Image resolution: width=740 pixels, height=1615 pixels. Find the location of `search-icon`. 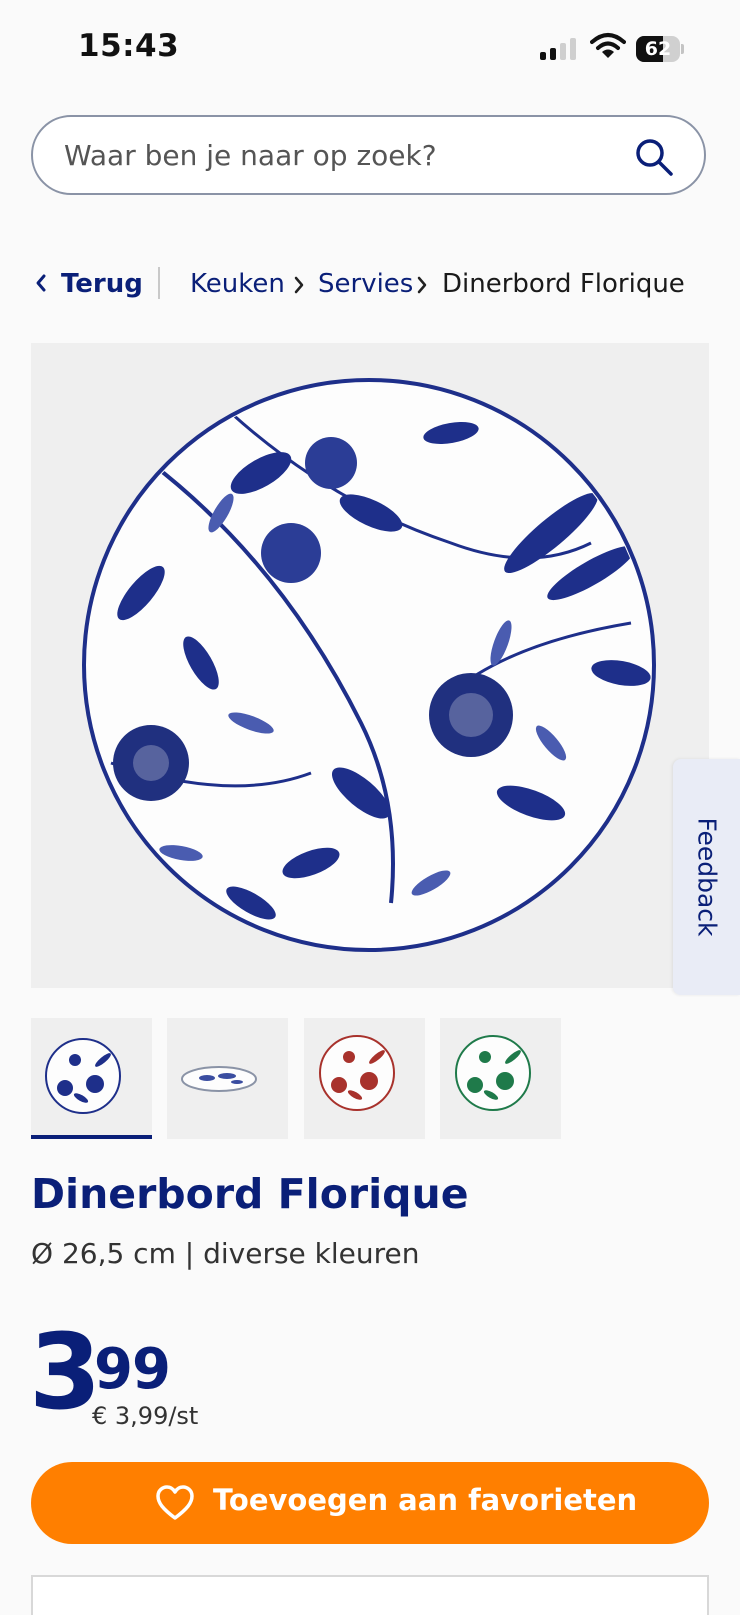

search-icon is located at coordinates (654, 157).